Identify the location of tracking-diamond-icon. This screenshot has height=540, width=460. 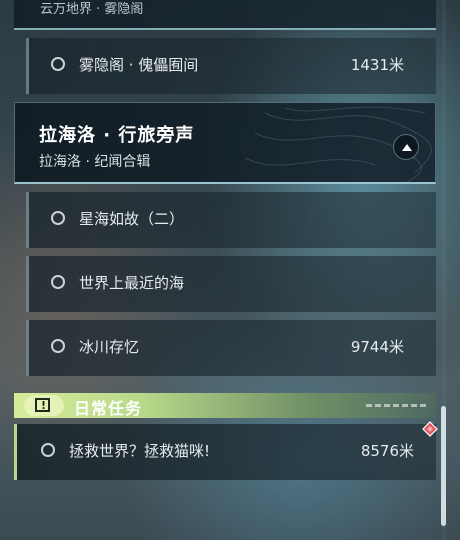
(430, 429).